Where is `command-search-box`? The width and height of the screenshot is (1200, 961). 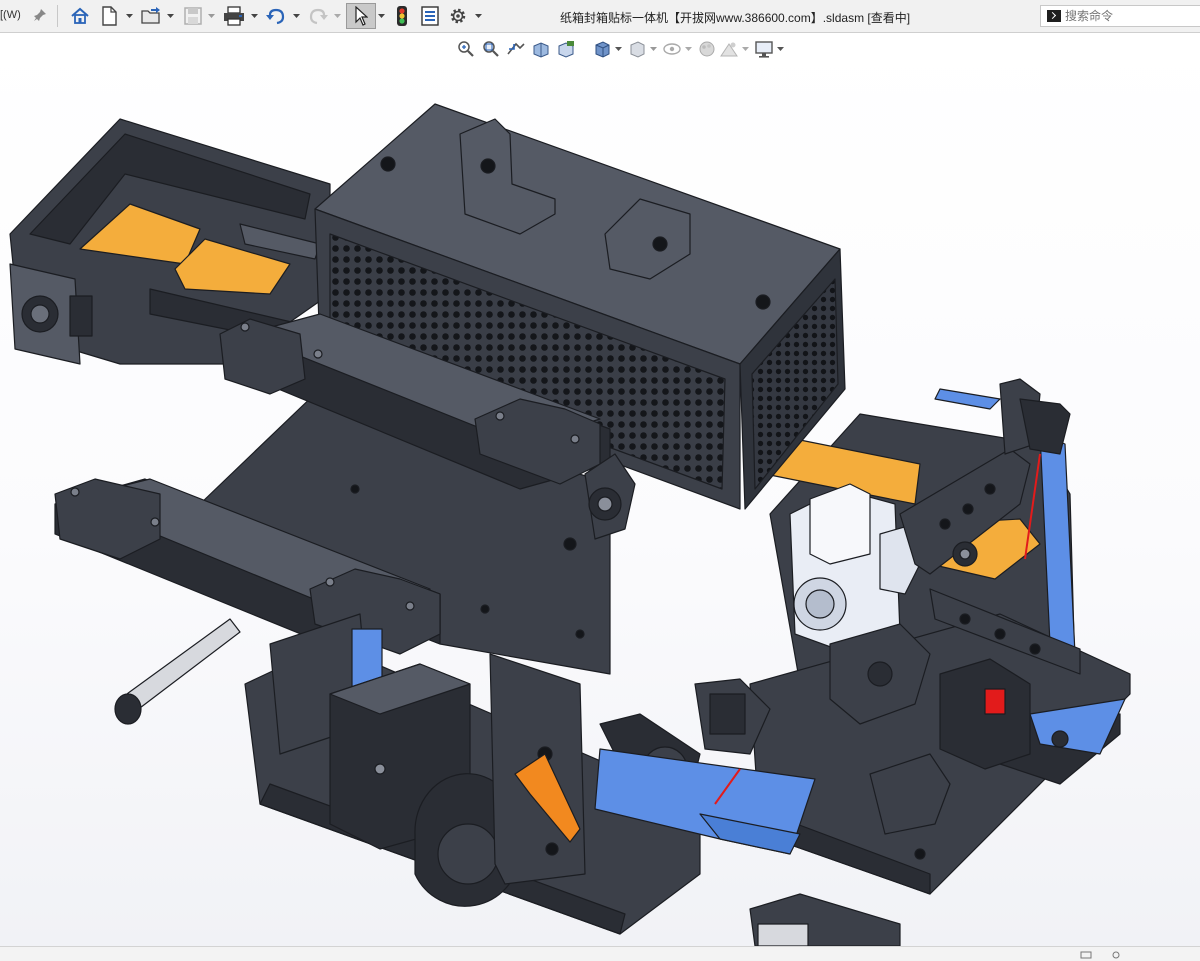 command-search-box is located at coordinates (1120, 16).